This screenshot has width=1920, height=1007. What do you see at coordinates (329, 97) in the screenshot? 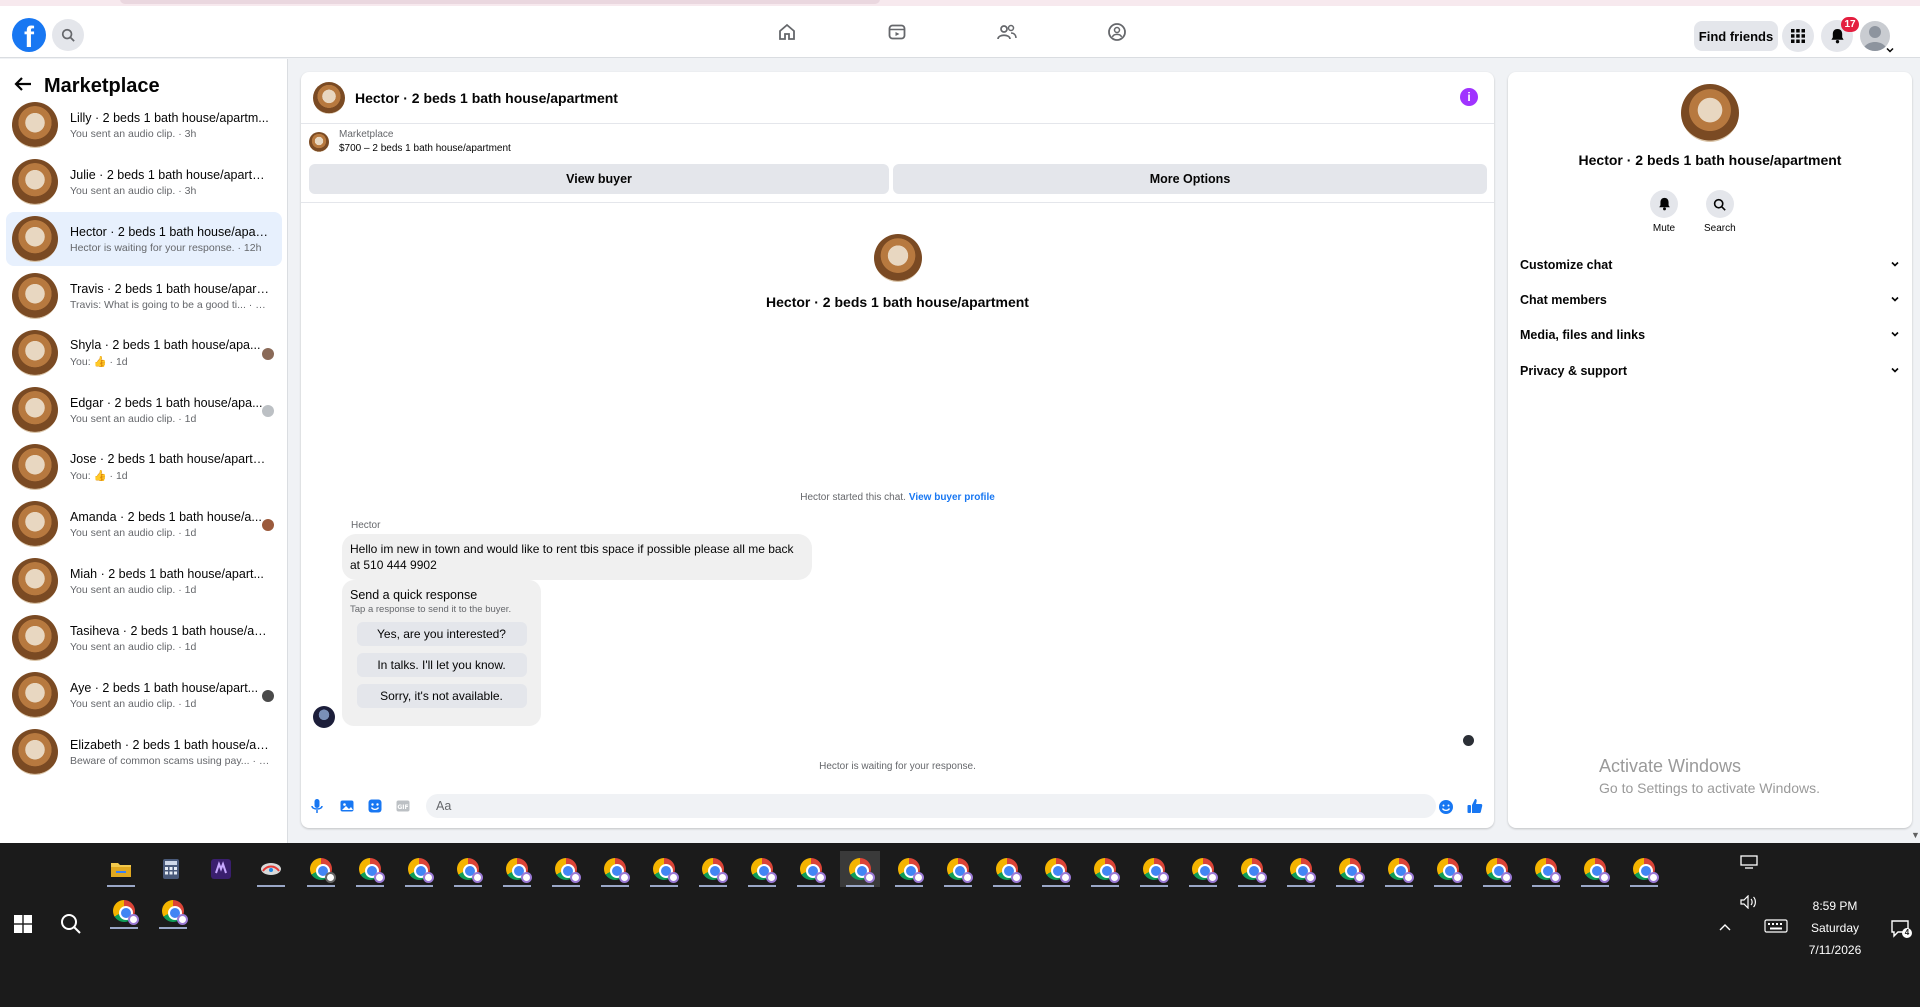
I see `chat-listing-thumbnail` at bounding box center [329, 97].